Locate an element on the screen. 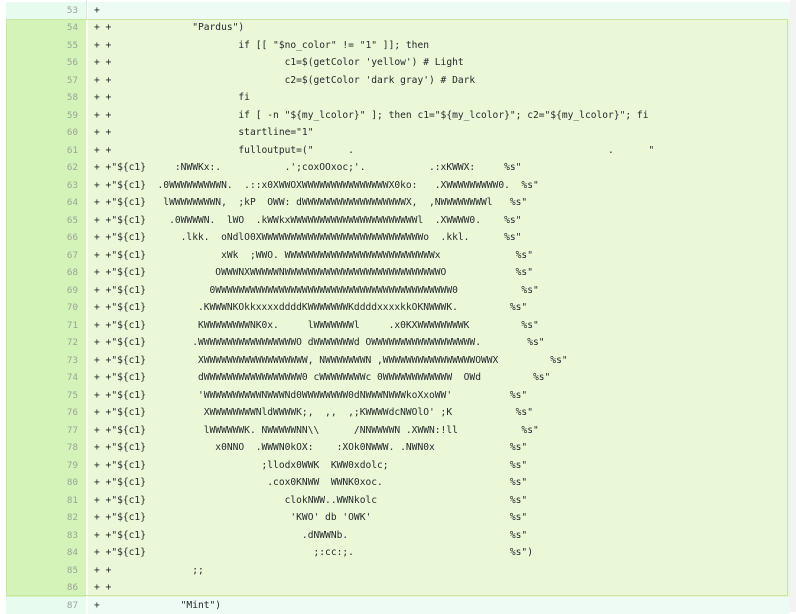  diff-line: 54+ + "Pardus") is located at coordinates (395, 28).